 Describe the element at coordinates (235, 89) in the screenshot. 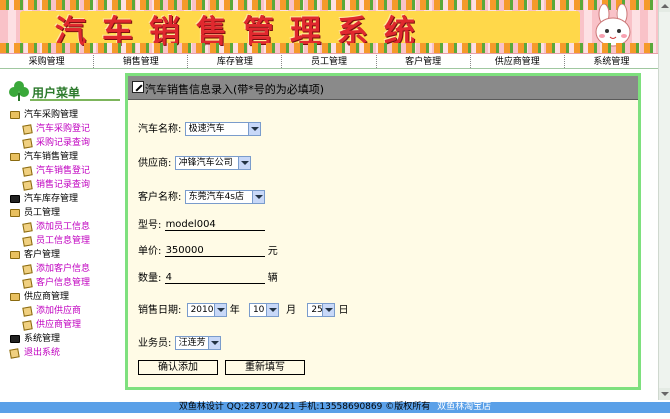

I see `panel-title: 汽车销售信息录入(带*号的为必填项)` at that location.